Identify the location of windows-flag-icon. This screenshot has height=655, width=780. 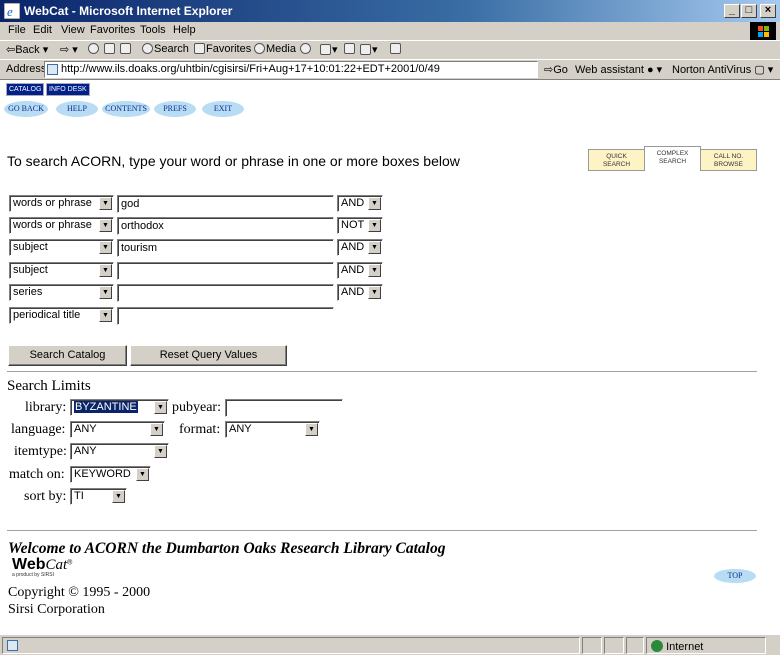
(763, 31).